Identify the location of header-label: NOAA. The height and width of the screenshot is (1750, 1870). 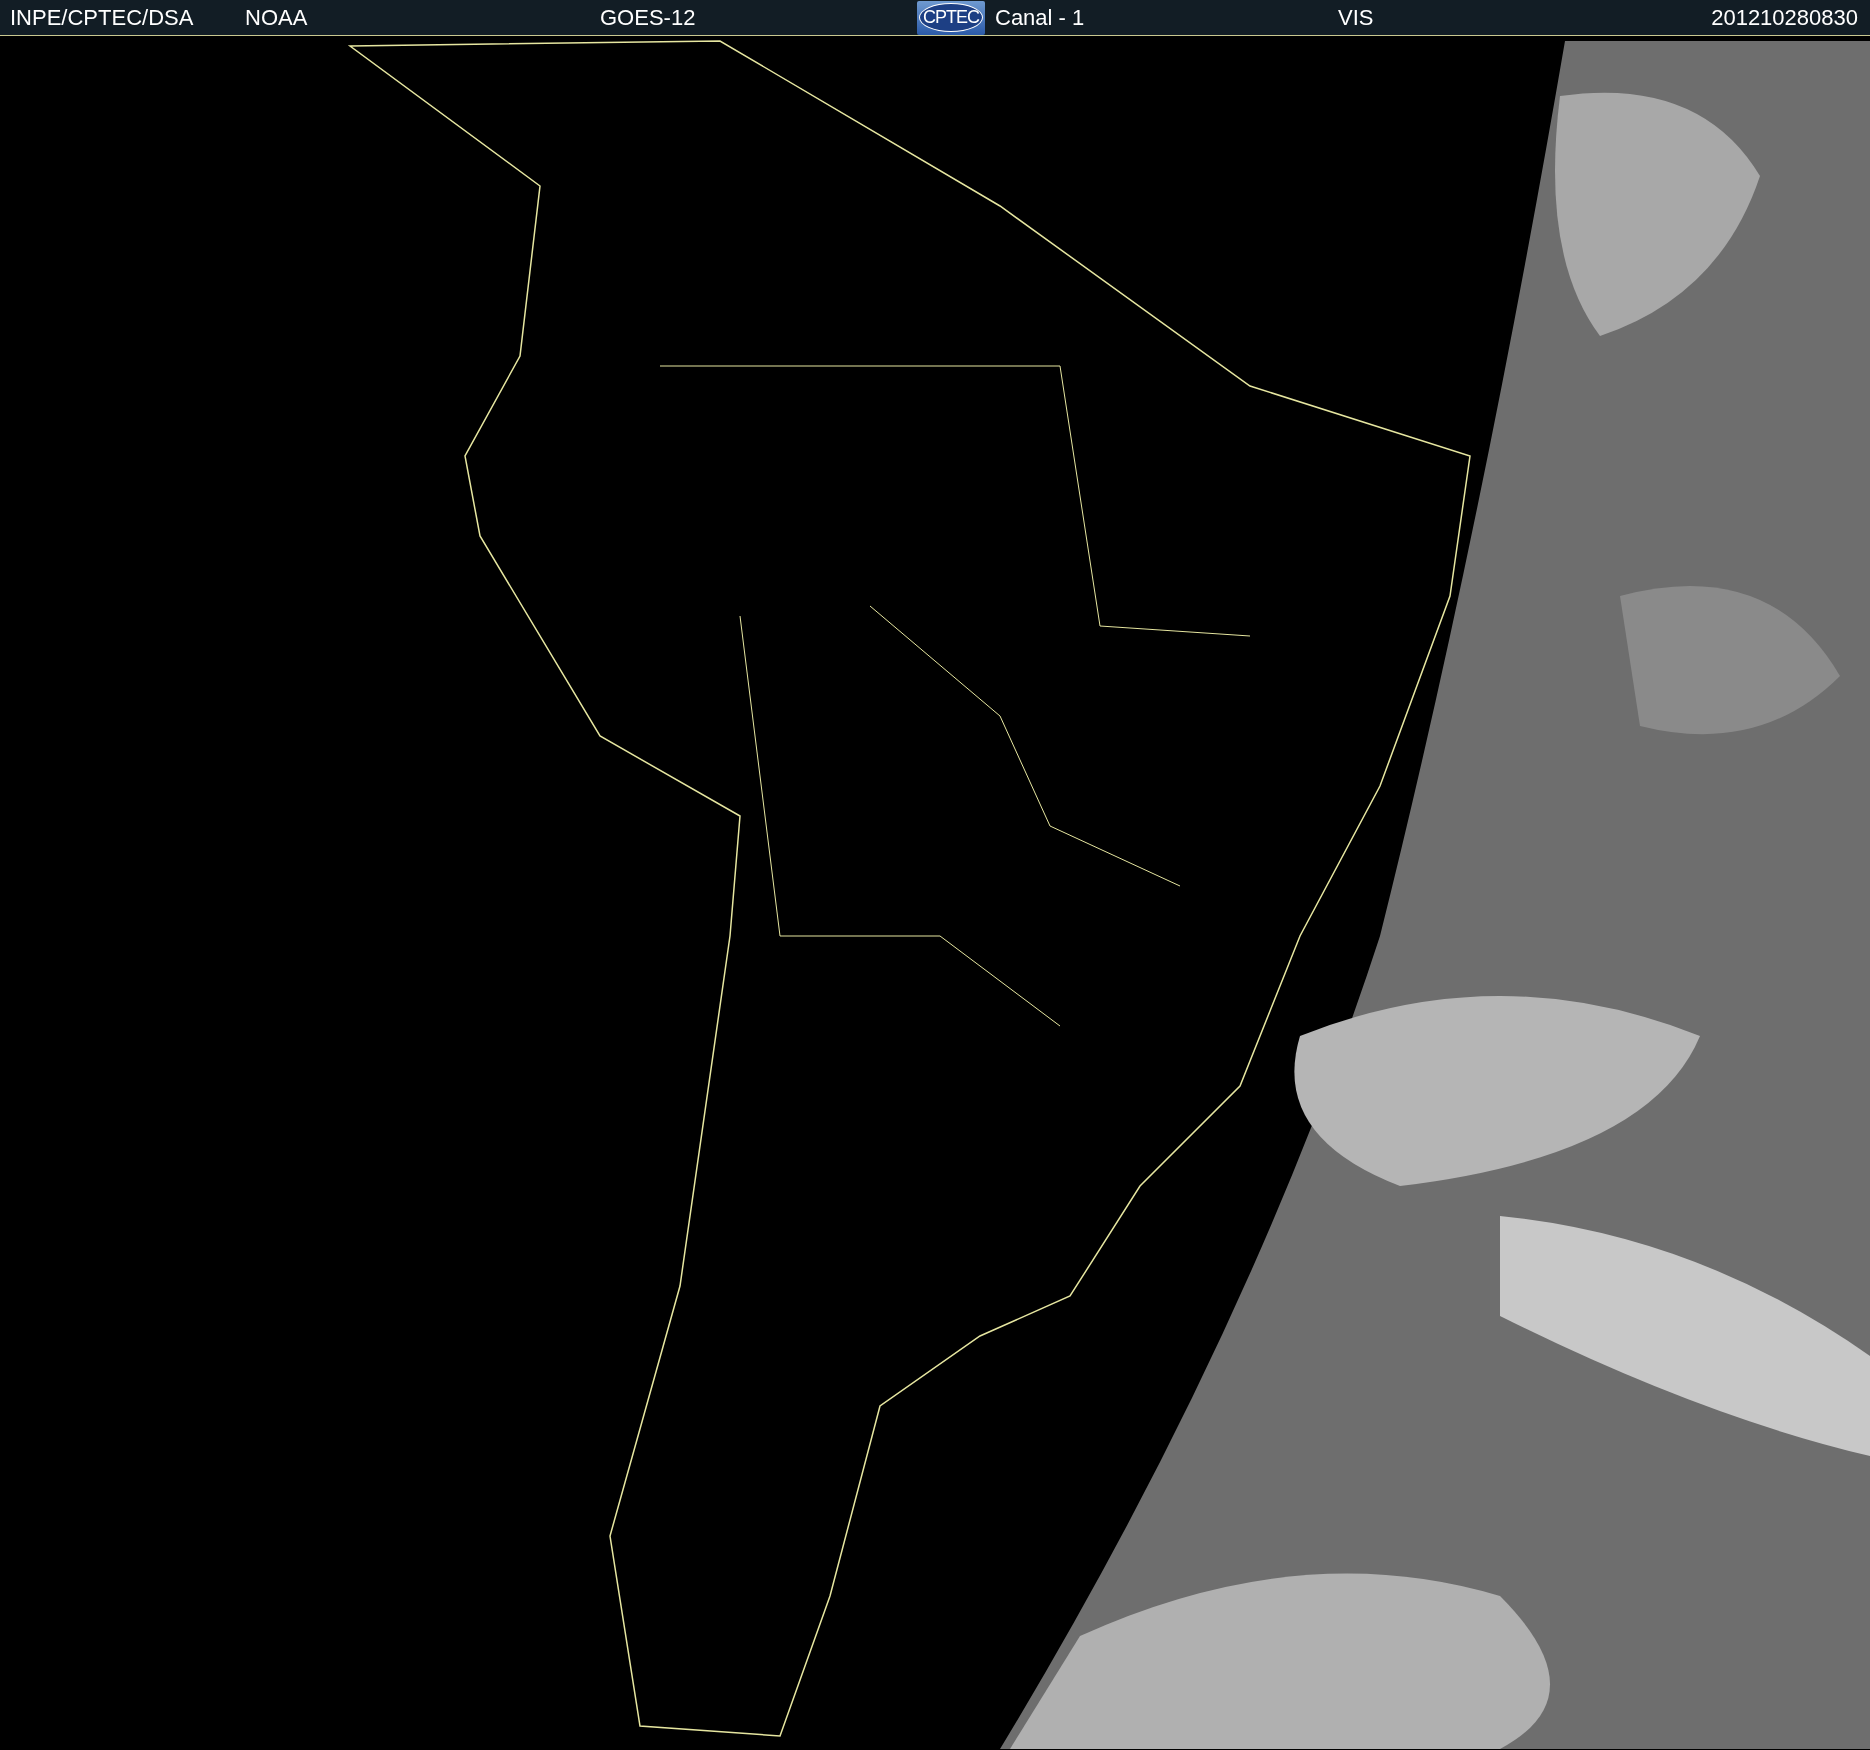
(277, 18).